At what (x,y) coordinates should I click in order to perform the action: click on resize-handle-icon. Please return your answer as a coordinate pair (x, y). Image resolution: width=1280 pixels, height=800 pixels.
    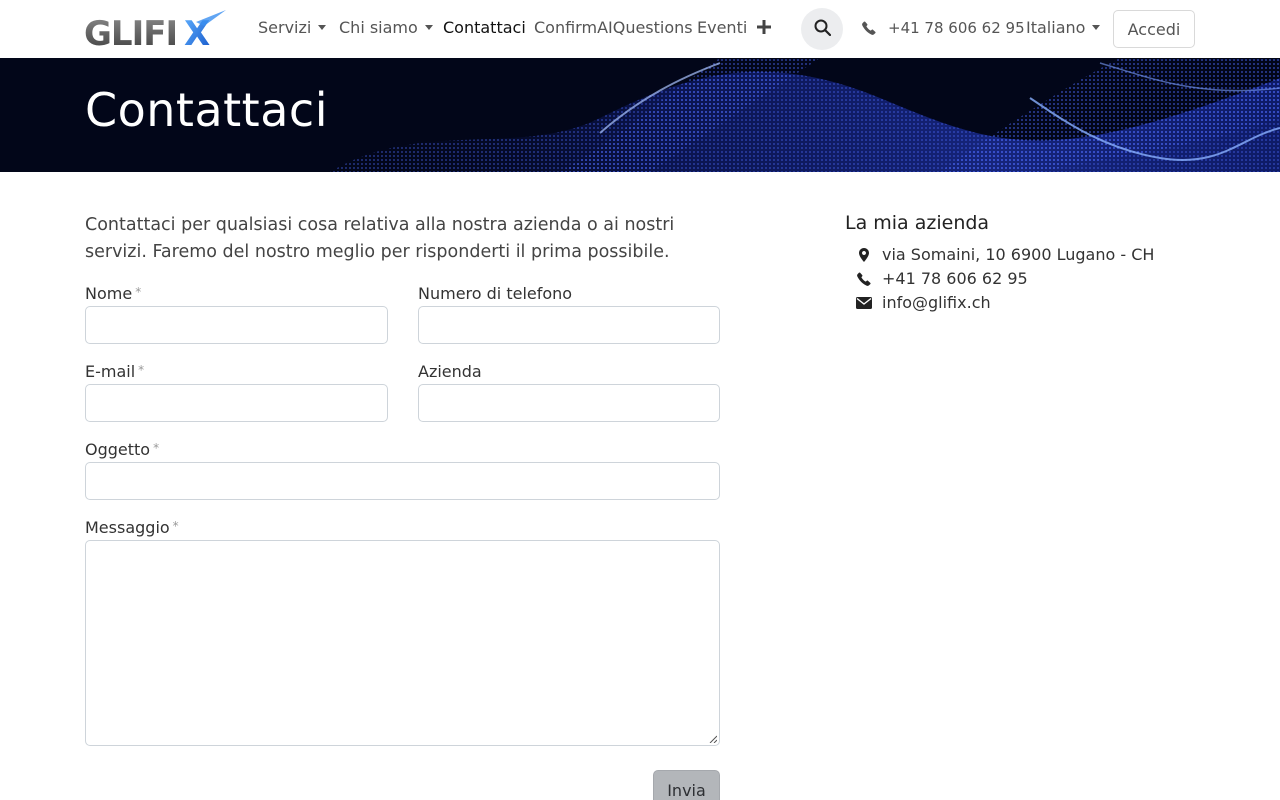
    Looking at the image, I should click on (713, 739).